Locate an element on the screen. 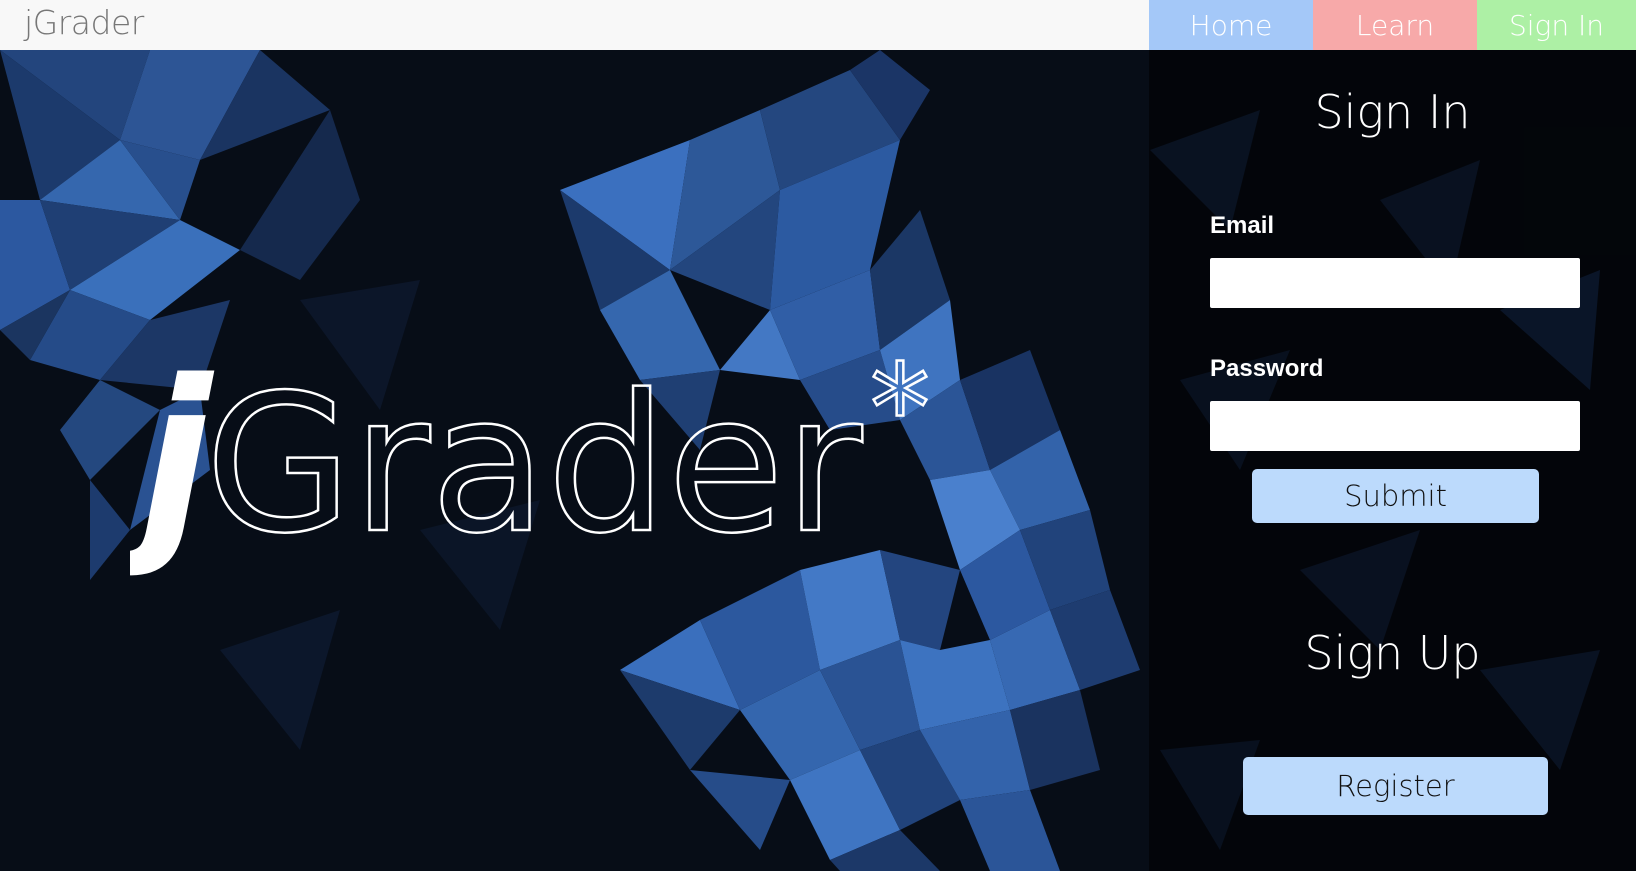 Image resolution: width=1636 pixels, height=871 pixels. nav-home-link: Home is located at coordinates (1231, 25).